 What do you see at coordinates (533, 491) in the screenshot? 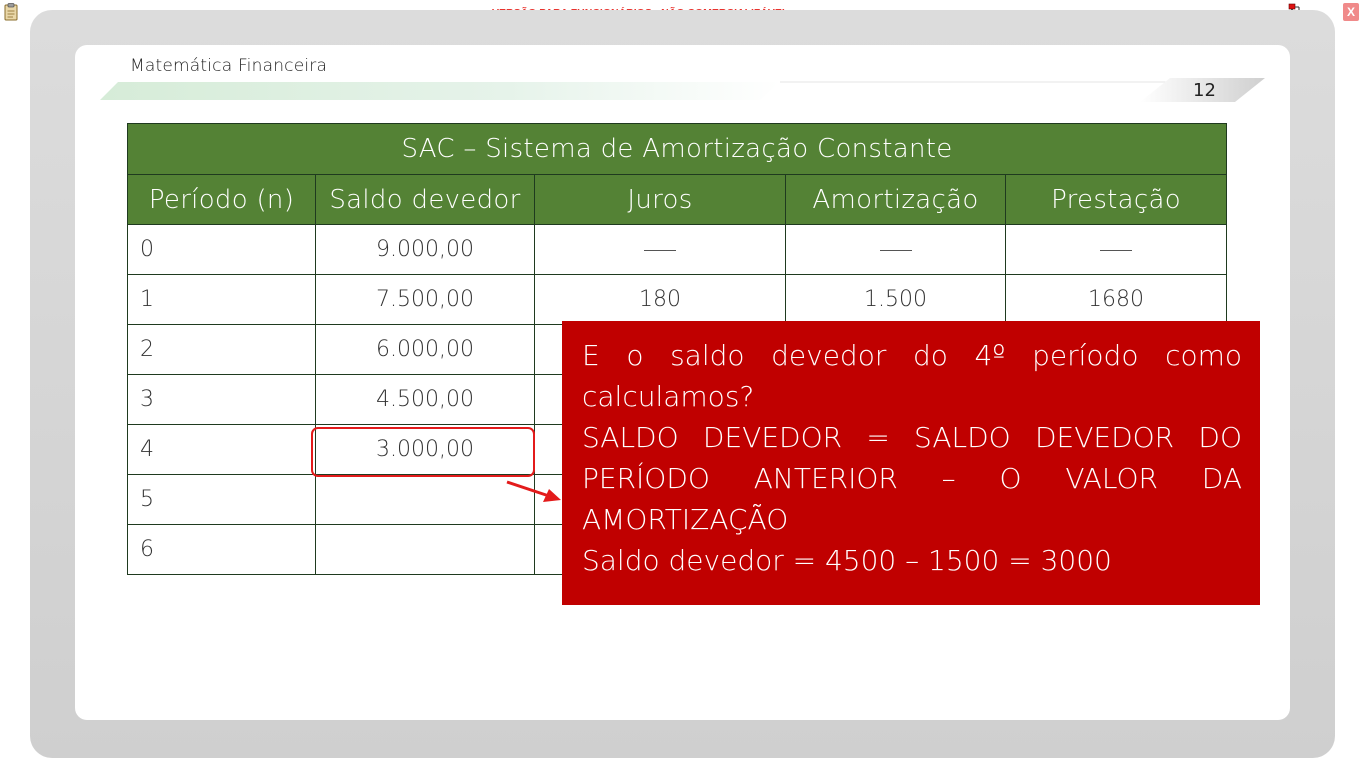
I see `pointer-arrow-icon` at bounding box center [533, 491].